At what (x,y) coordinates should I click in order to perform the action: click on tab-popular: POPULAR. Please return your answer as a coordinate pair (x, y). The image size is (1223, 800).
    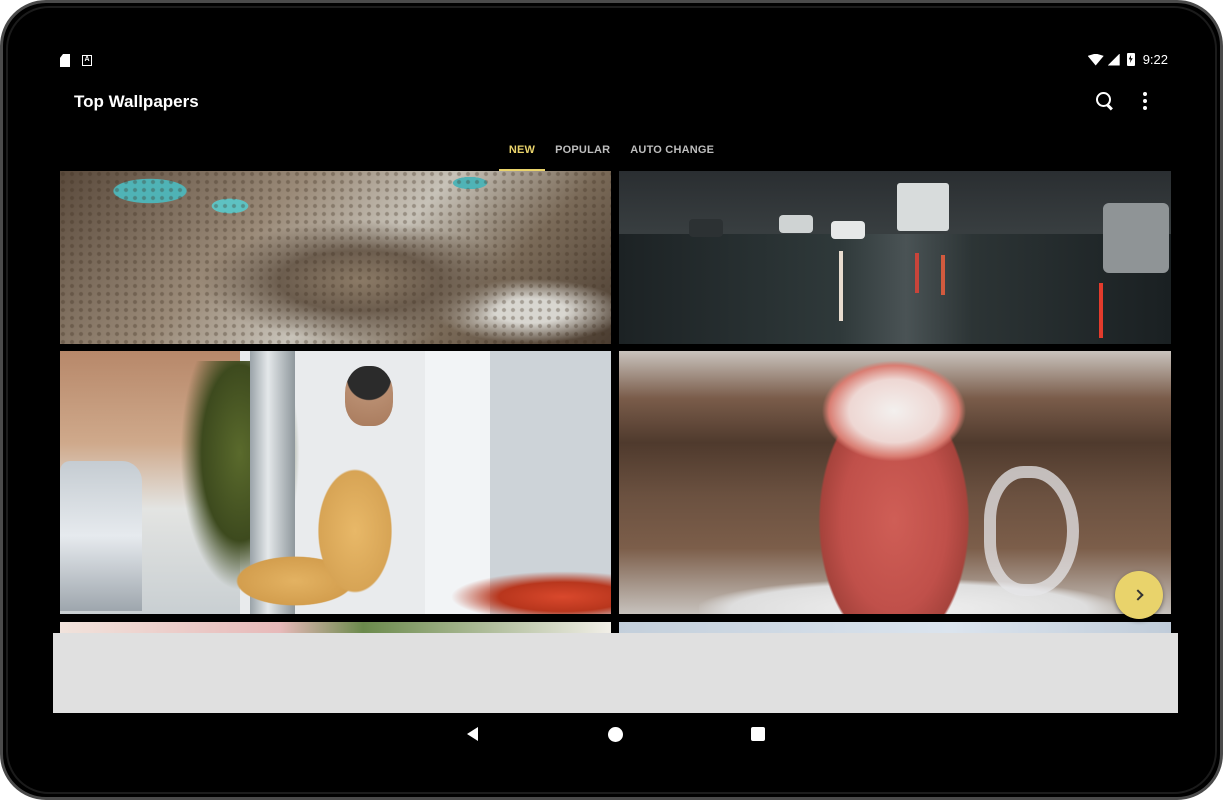
    Looking at the image, I should click on (582, 152).